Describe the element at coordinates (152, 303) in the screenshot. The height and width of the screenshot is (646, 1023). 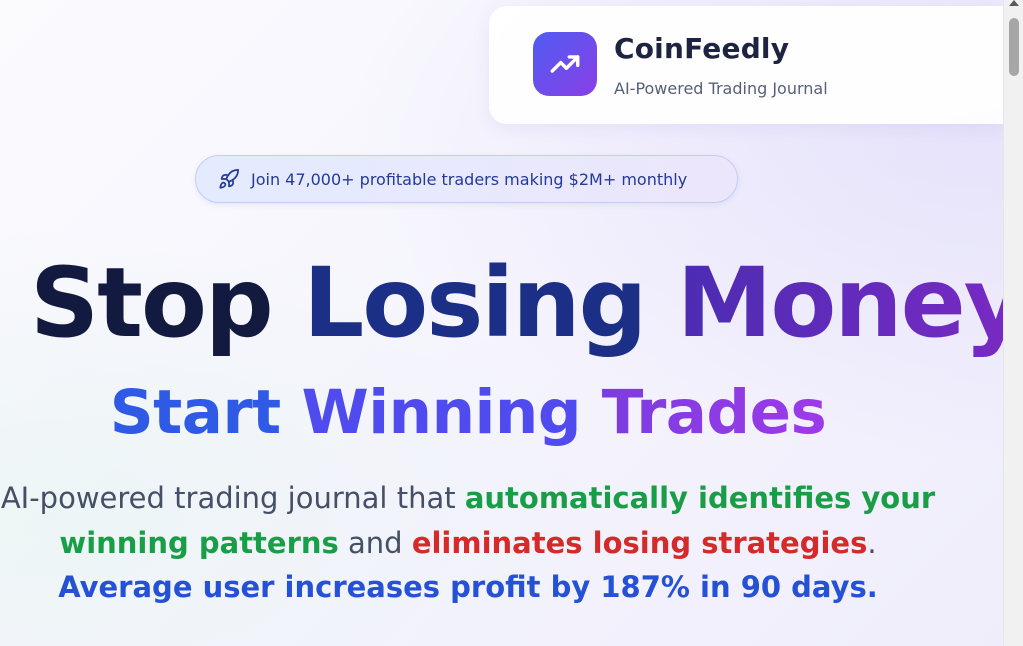
I see `headline-word-stop: Stop` at that location.